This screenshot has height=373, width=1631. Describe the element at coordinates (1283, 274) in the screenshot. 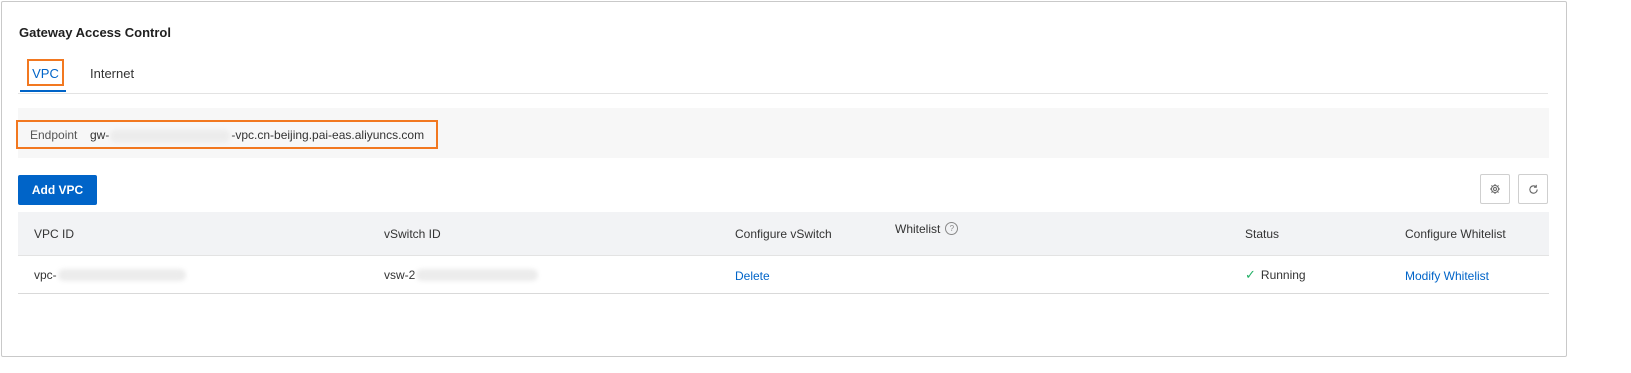

I see `status-text: Running` at that location.